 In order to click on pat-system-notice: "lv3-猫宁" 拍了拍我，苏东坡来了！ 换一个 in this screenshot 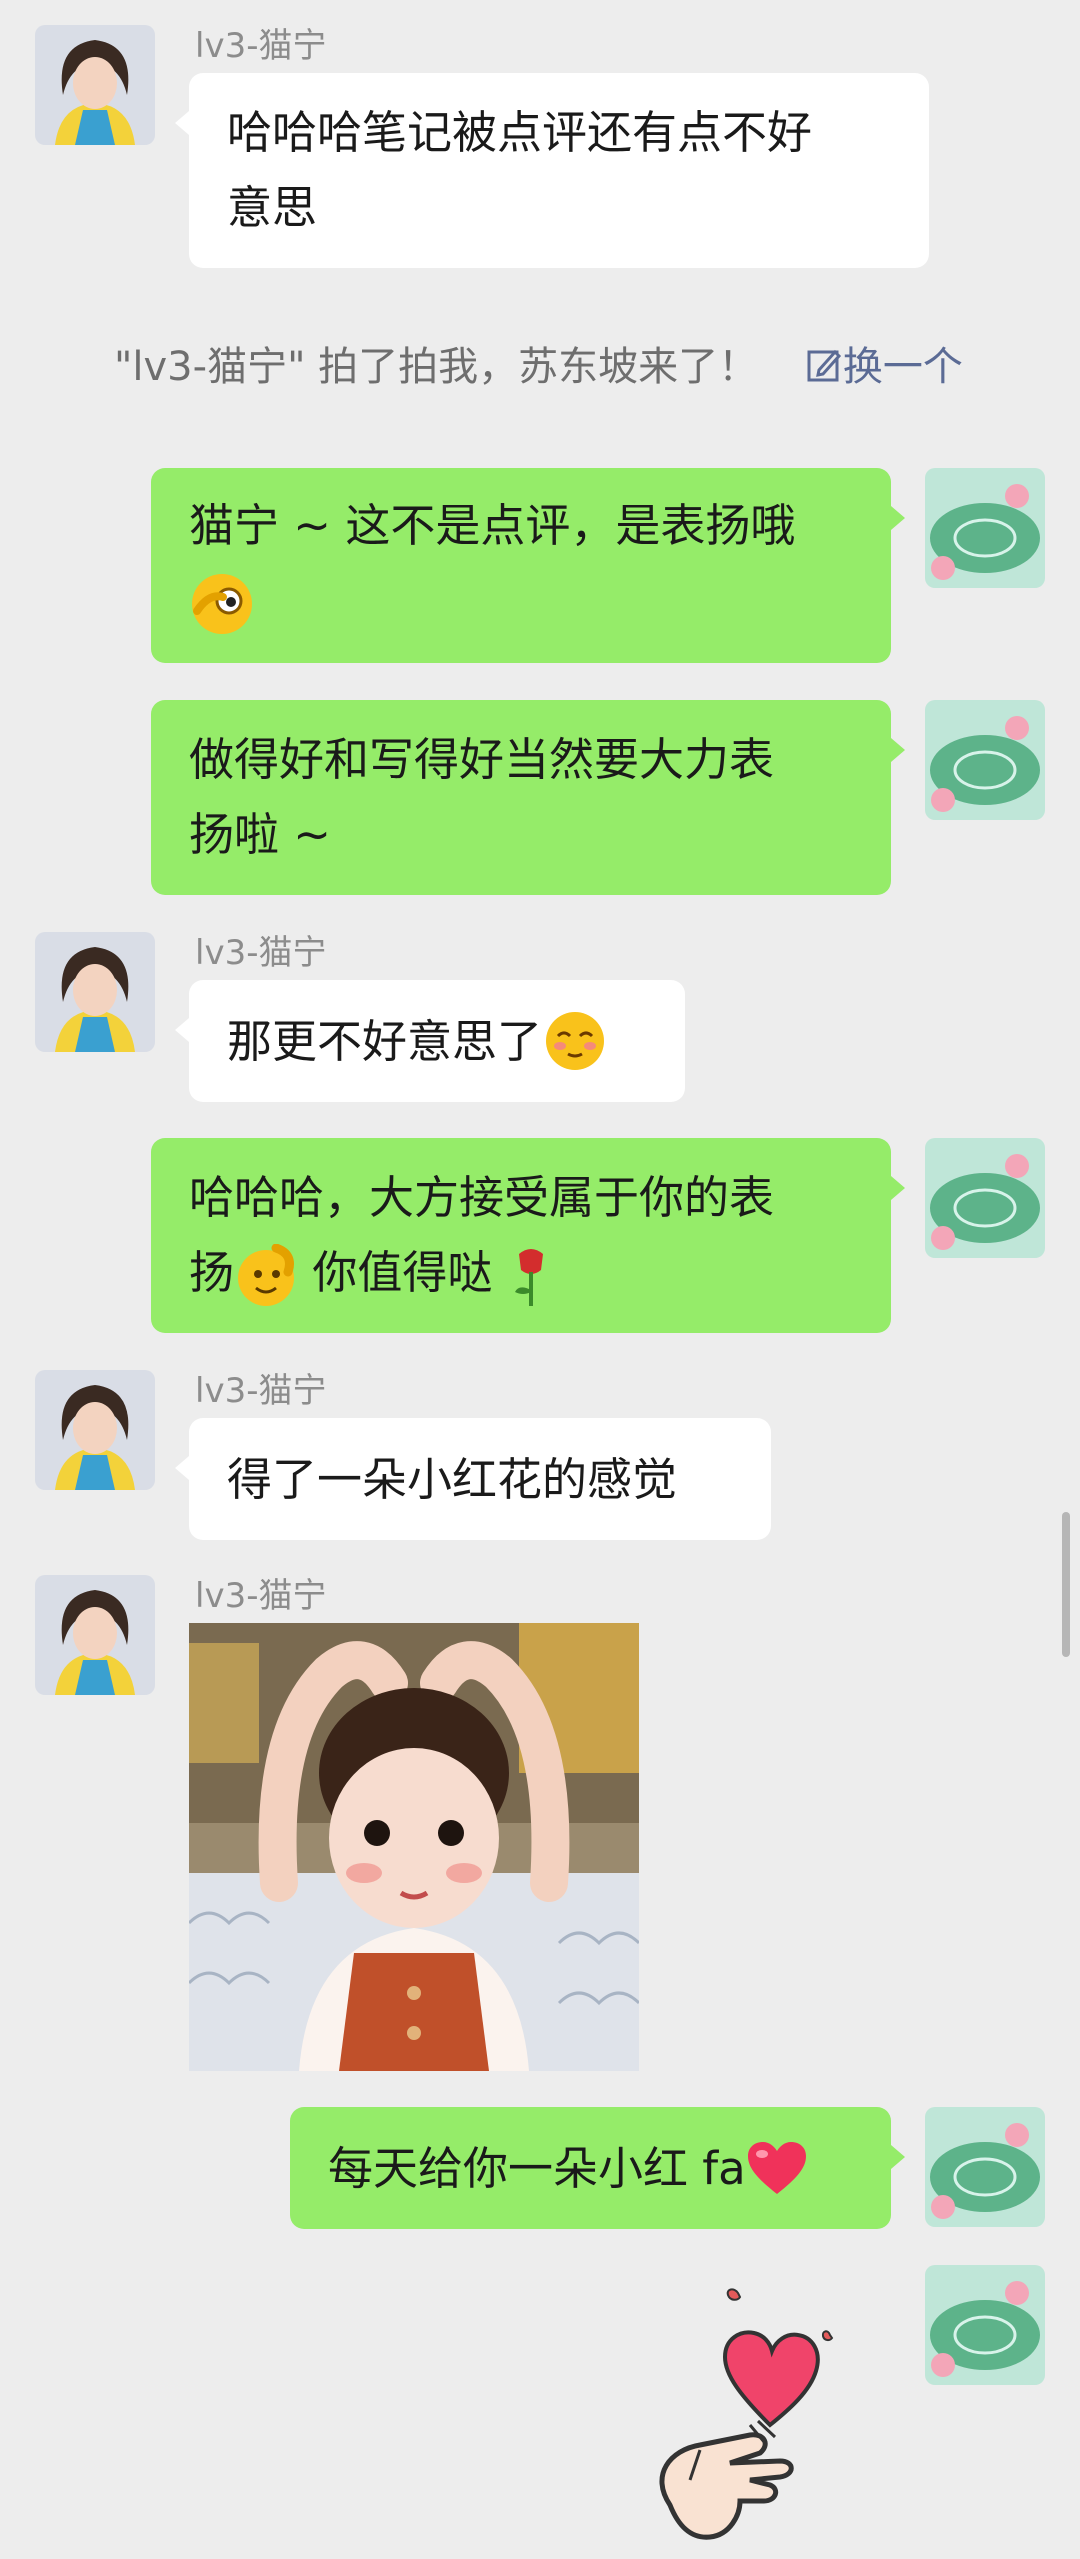, I will do `click(538, 367)`.